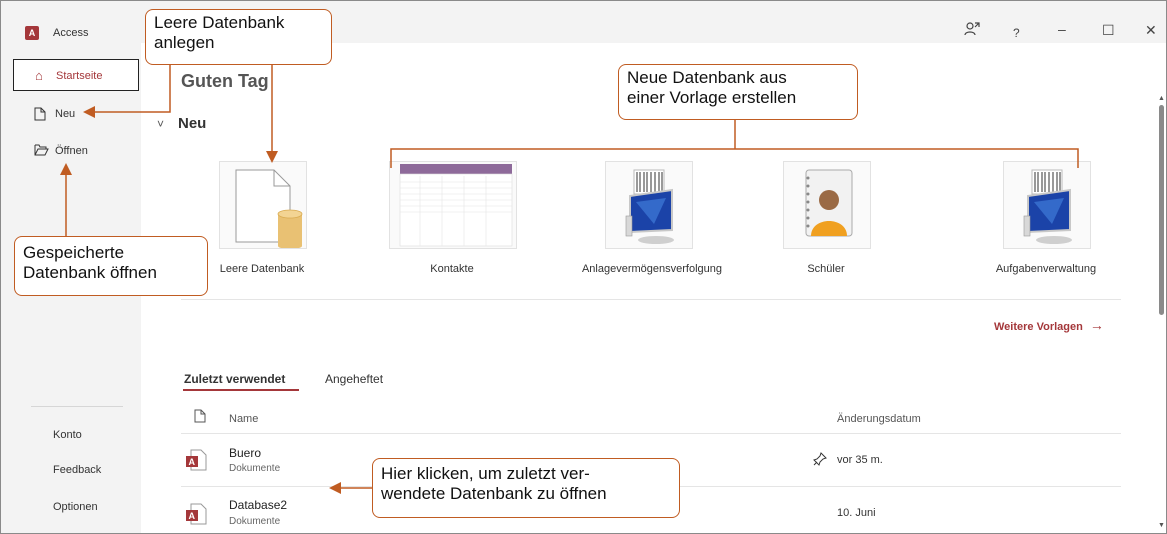 Image resolution: width=1167 pixels, height=534 pixels. What do you see at coordinates (219, 22) in the screenshot?
I see `callout-line: Leere Datenbank` at bounding box center [219, 22].